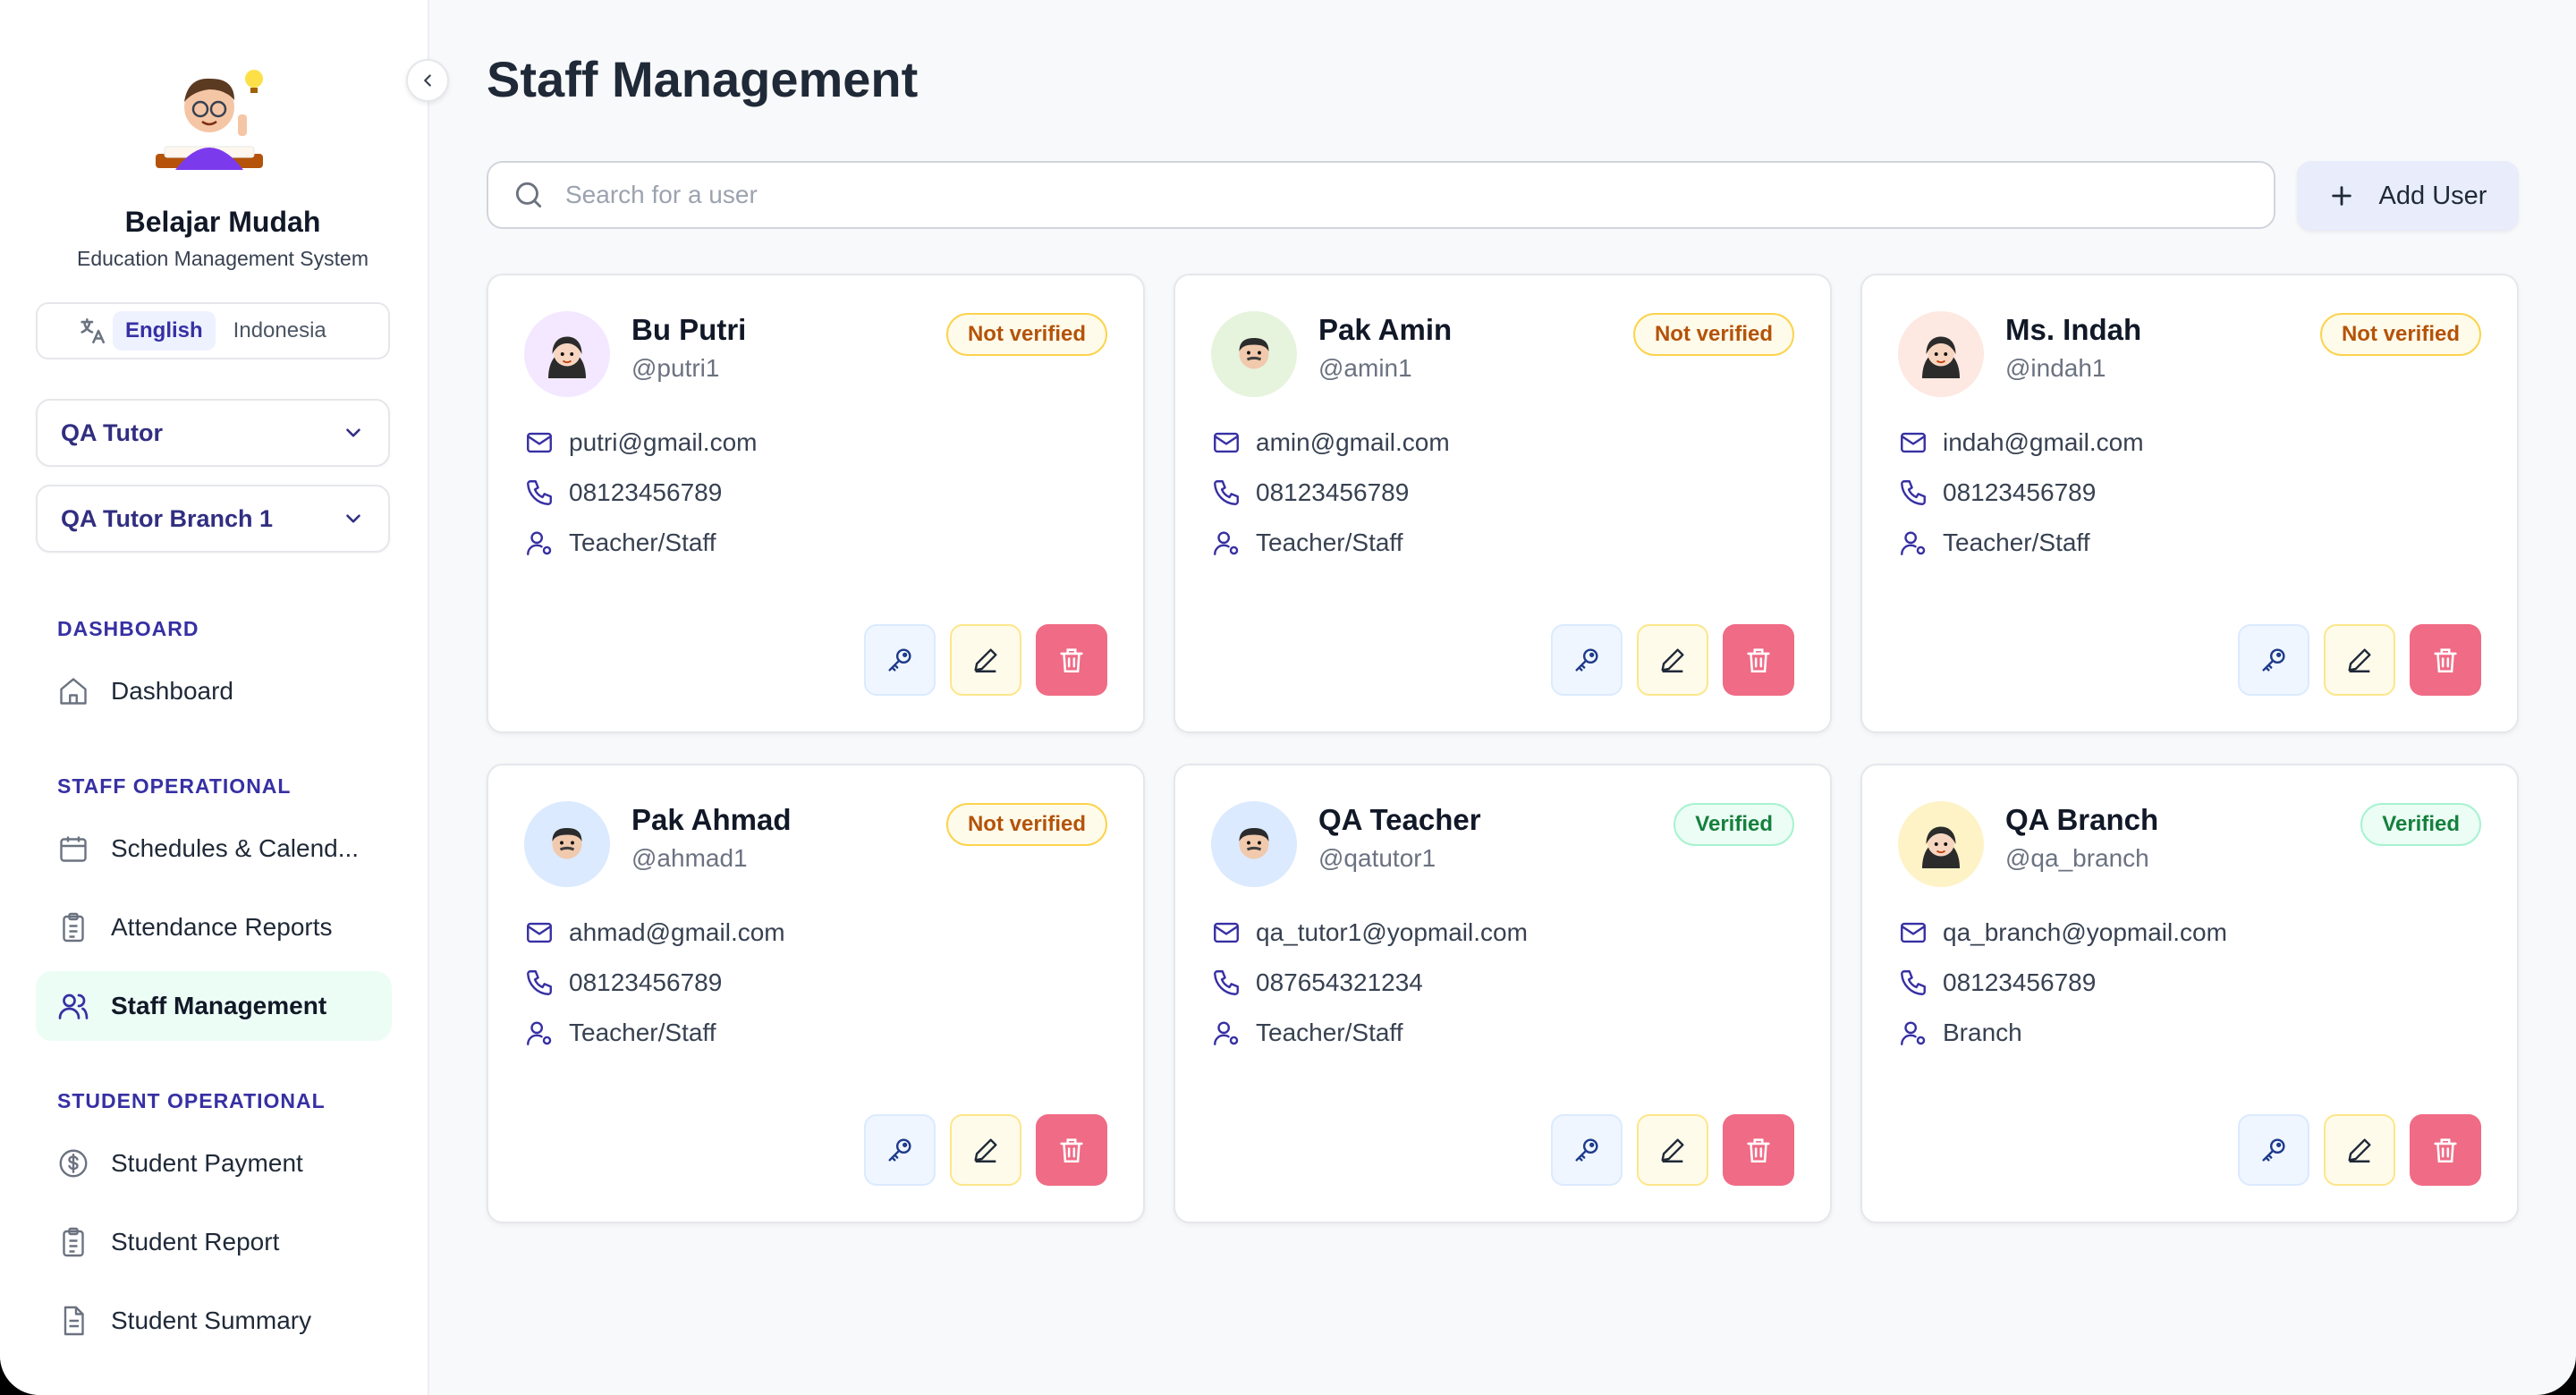  Describe the element at coordinates (689, 329) in the screenshot. I see `staff-name: Bu Putri` at that location.